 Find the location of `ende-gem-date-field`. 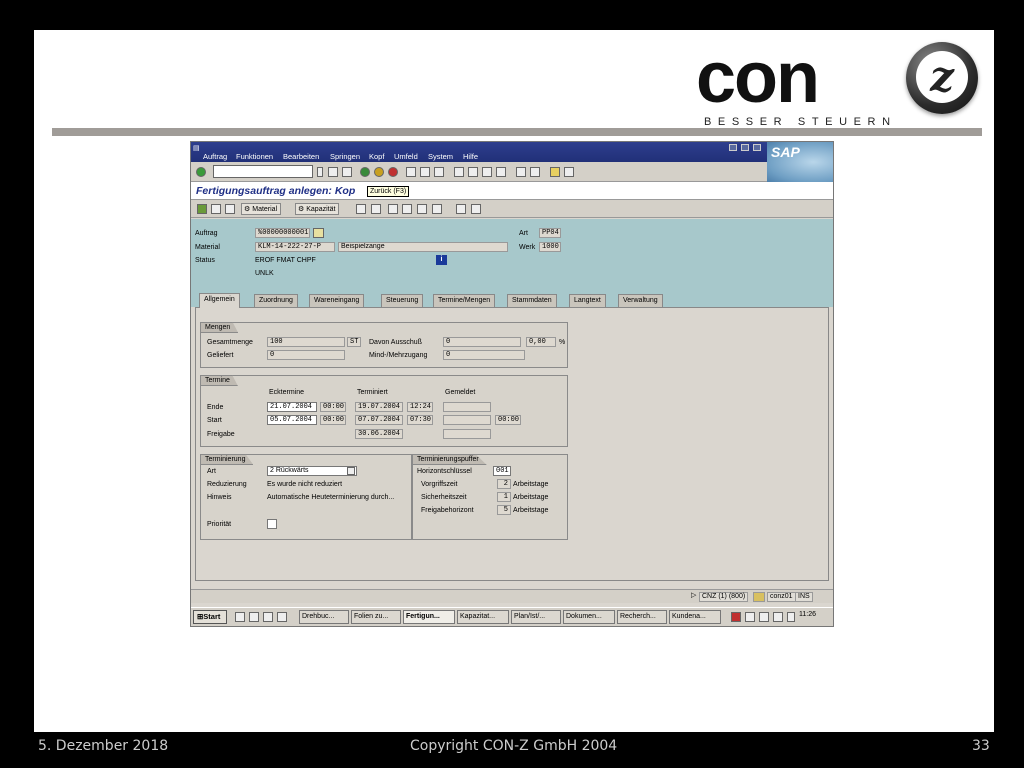

ende-gem-date-field is located at coordinates (467, 407).